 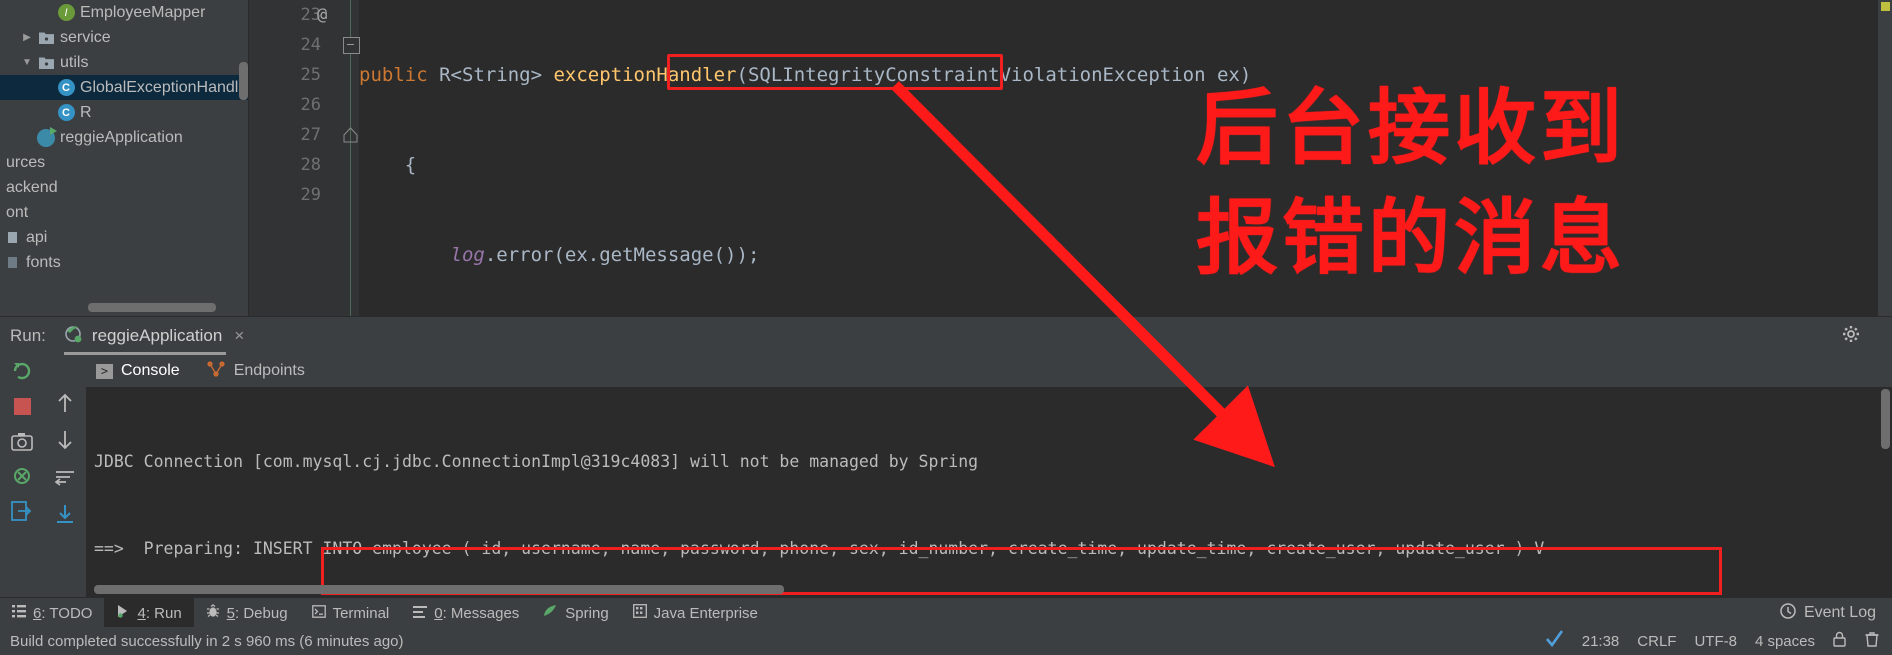 What do you see at coordinates (19, 613) in the screenshot?
I see `todo-icon` at bounding box center [19, 613].